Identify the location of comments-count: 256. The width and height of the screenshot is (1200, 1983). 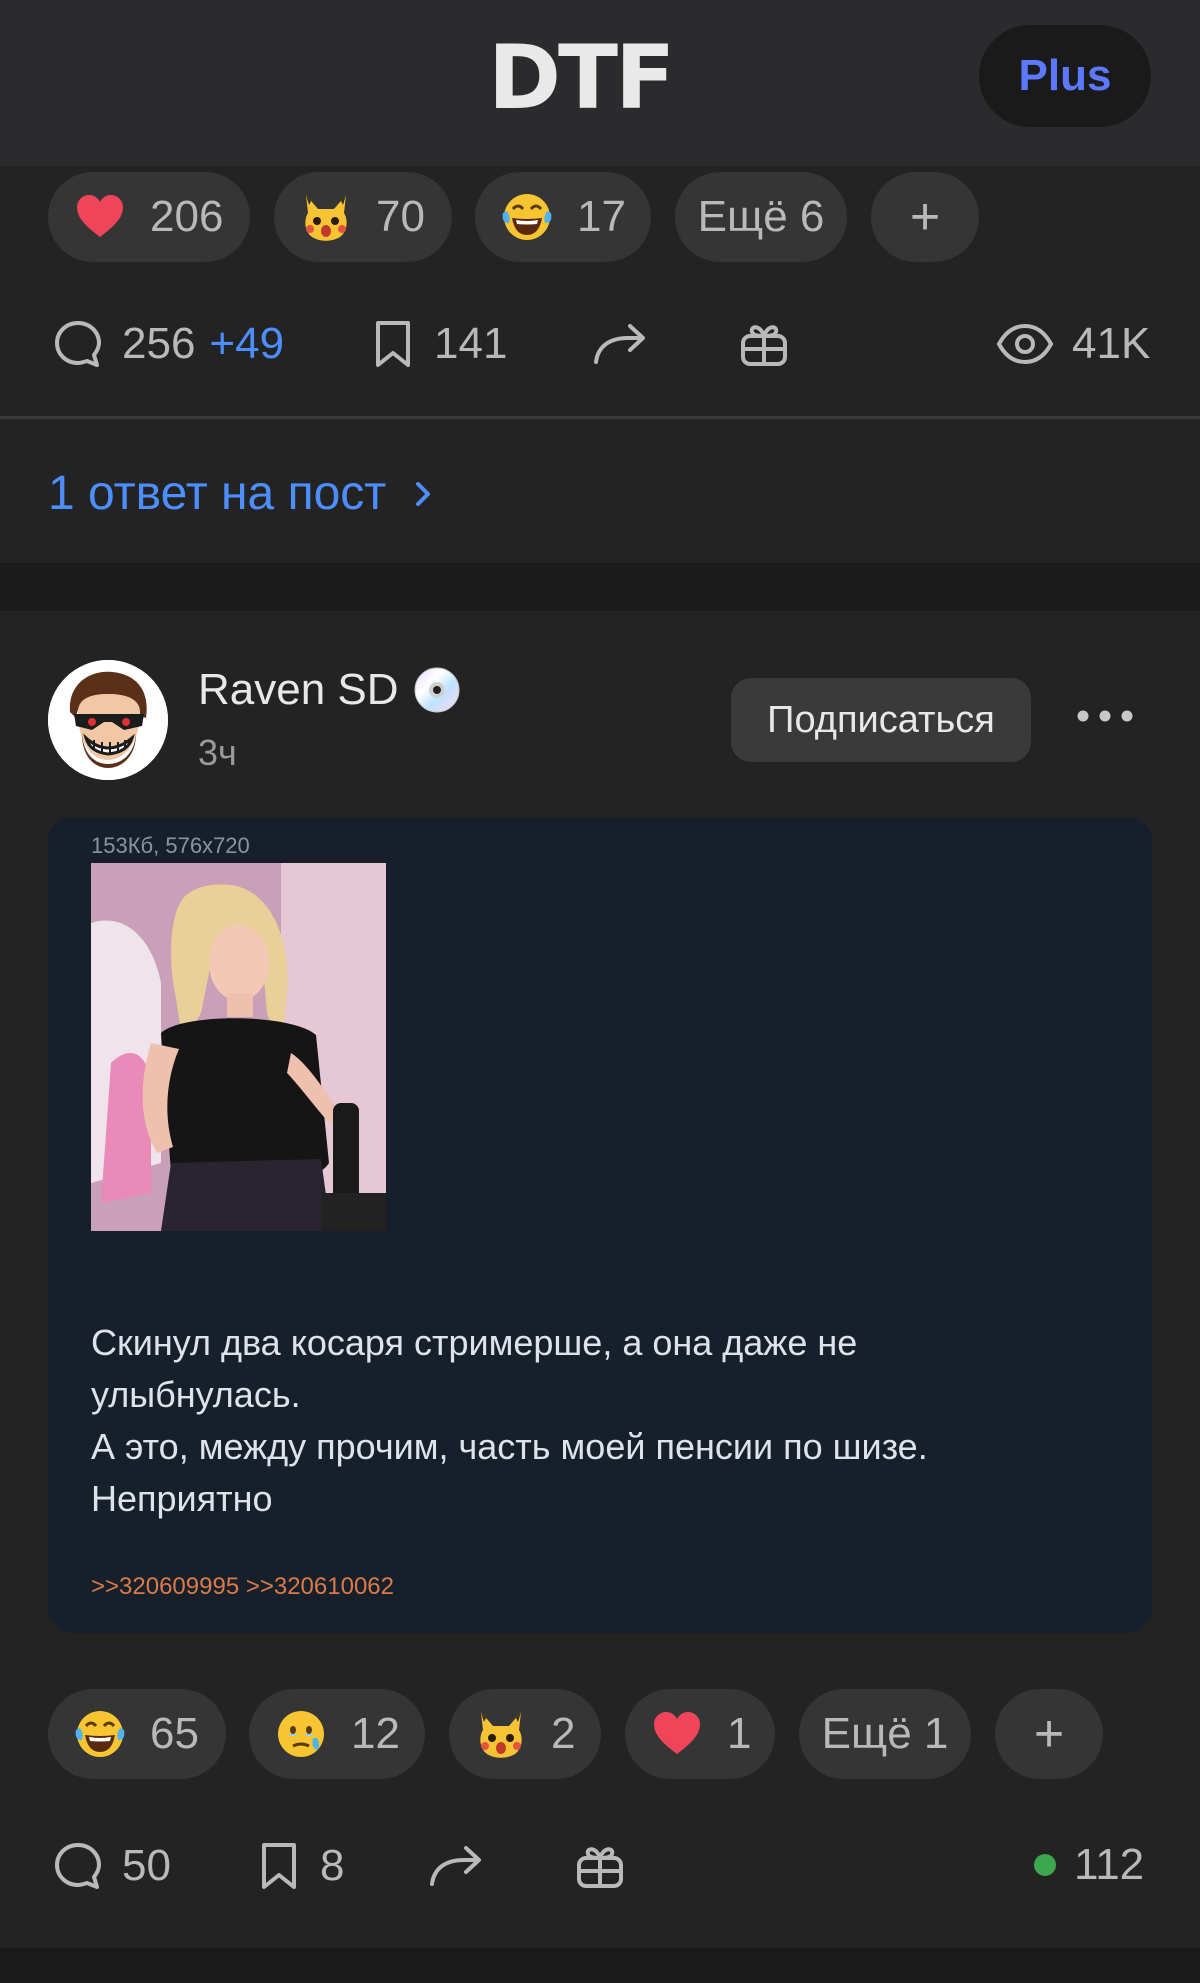
(159, 343).